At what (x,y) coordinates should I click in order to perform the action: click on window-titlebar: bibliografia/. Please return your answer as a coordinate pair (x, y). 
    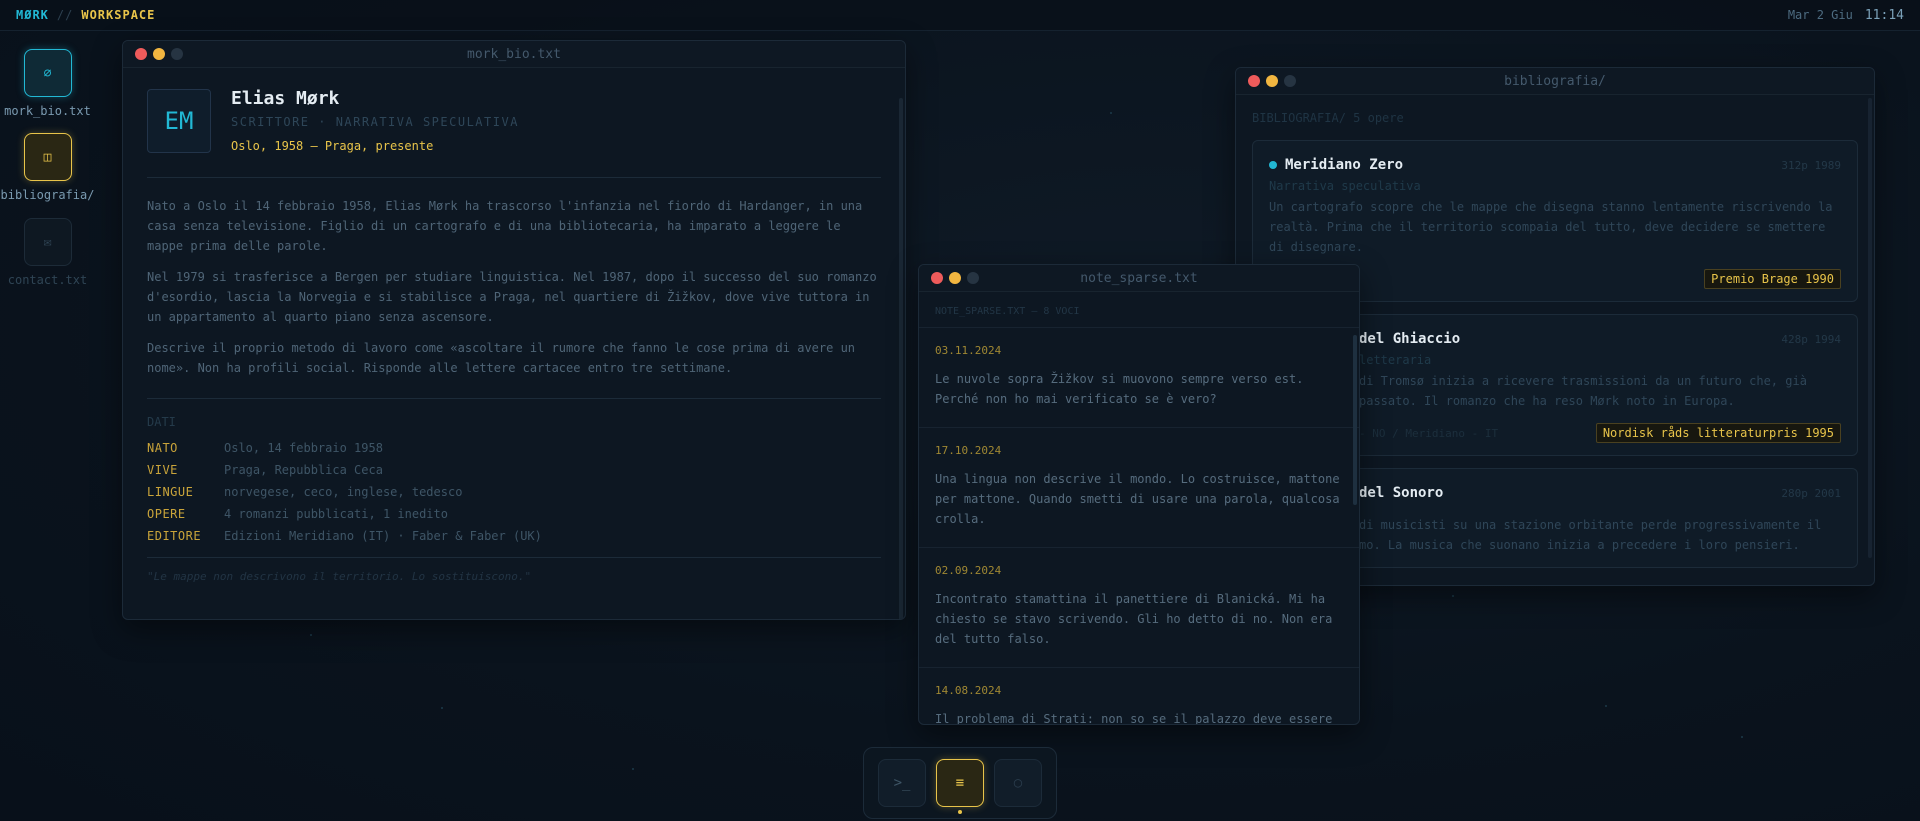
    Looking at the image, I should click on (1555, 81).